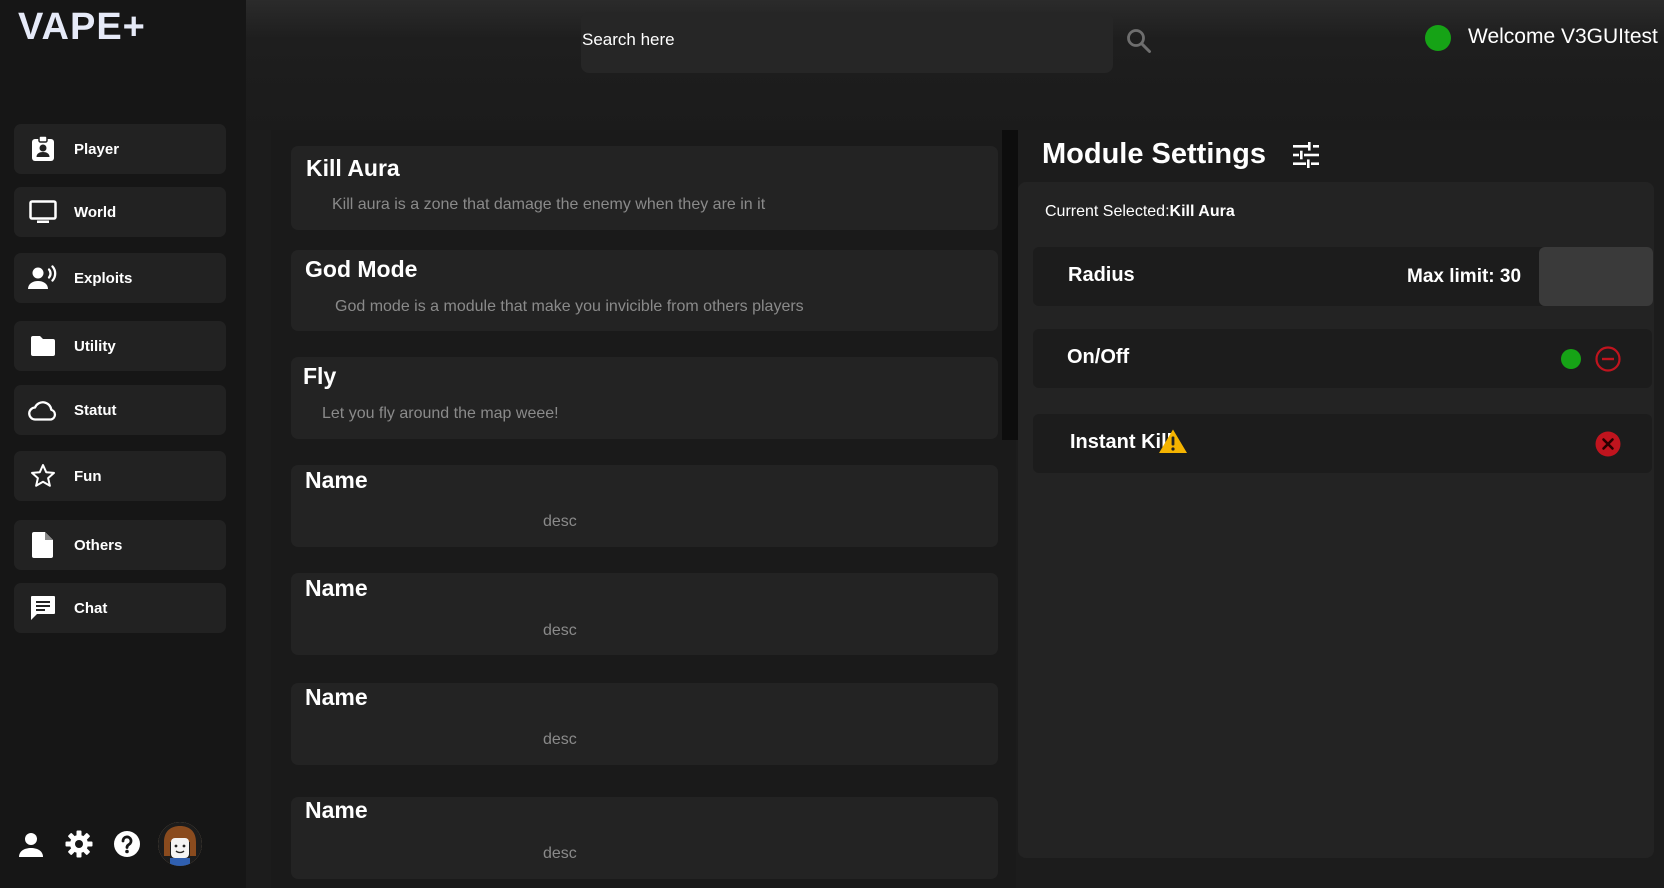  I want to click on welcome-text: Welcome V3GUItest, so click(1563, 36).